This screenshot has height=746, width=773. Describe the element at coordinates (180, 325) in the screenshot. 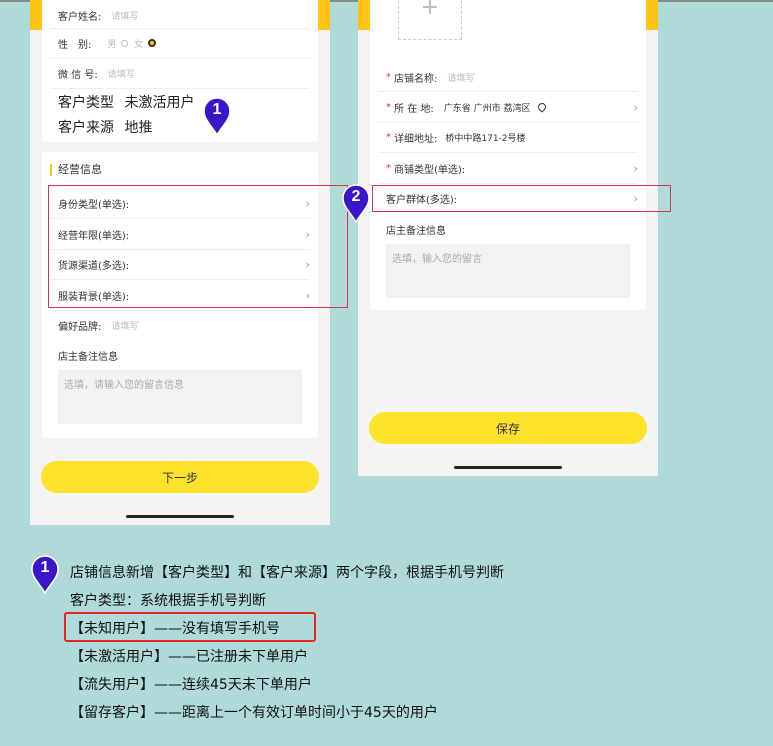

I see `brand-field: 偏好品牌: 请填写` at that location.